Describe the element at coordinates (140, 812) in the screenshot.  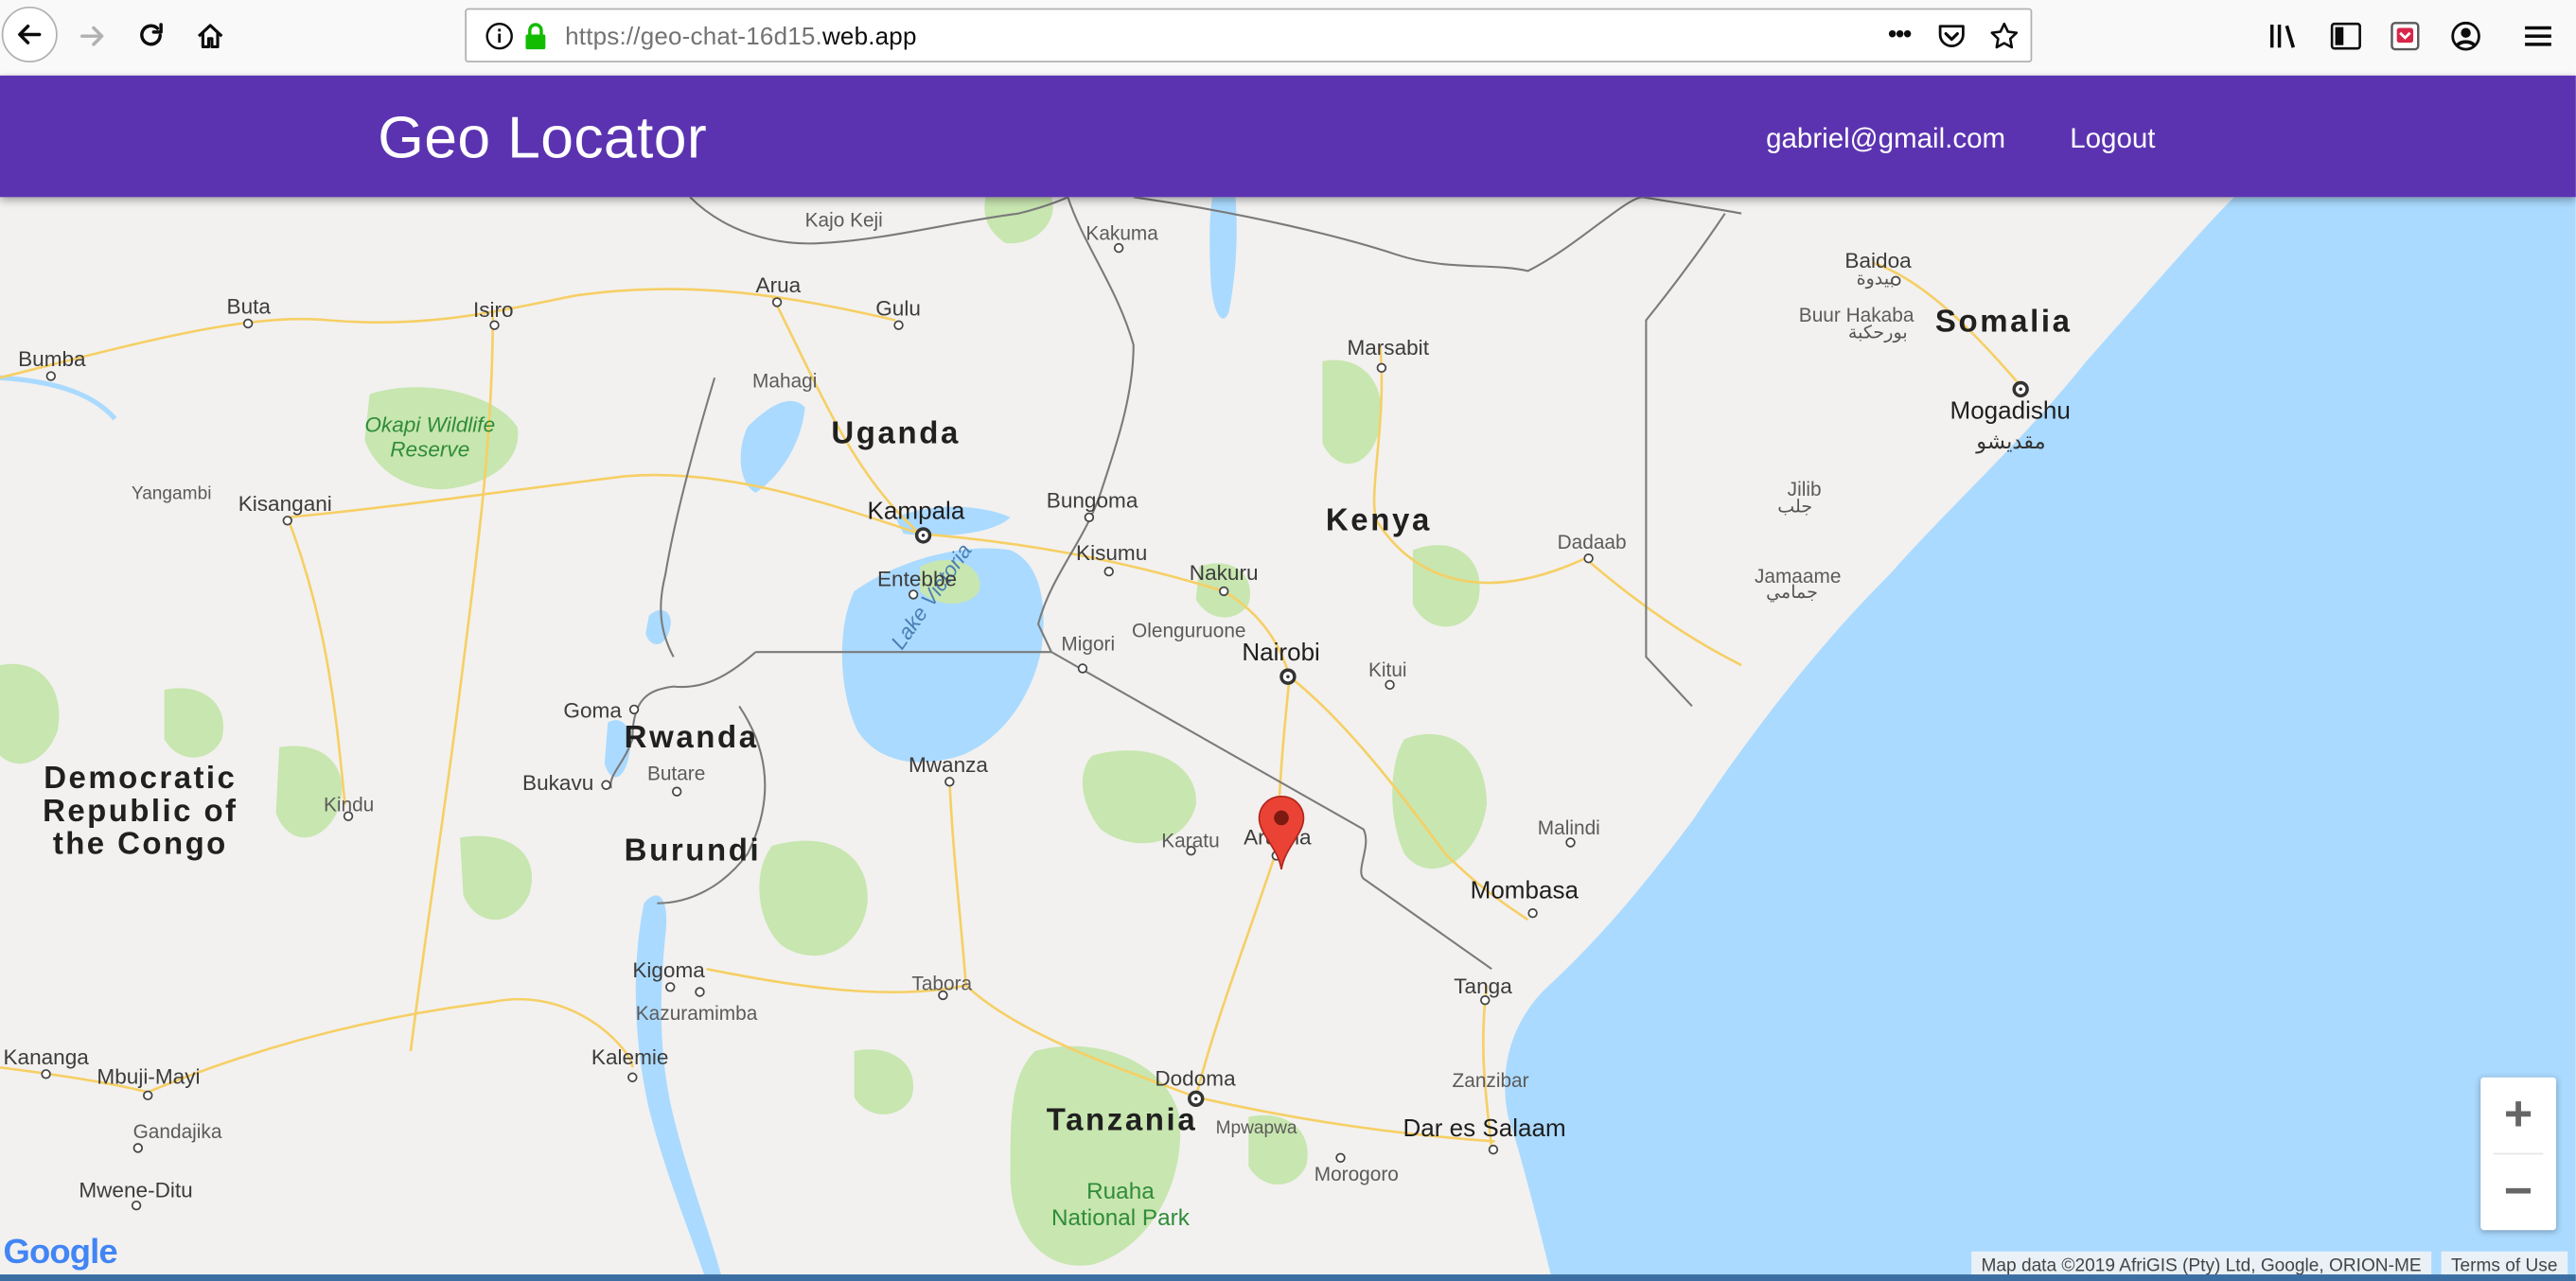
I see `country-label-drc: Democratic Republic of the Congo` at that location.